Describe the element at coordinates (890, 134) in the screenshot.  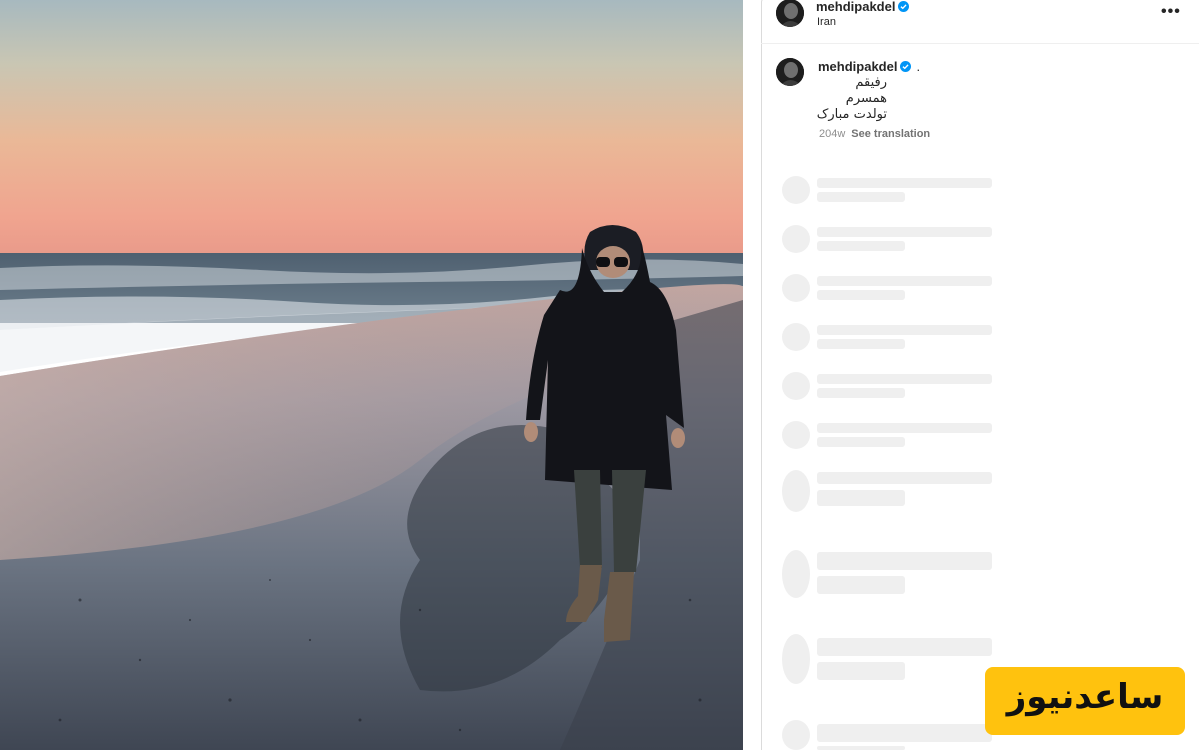
I see `see-translation-link: See translation` at that location.